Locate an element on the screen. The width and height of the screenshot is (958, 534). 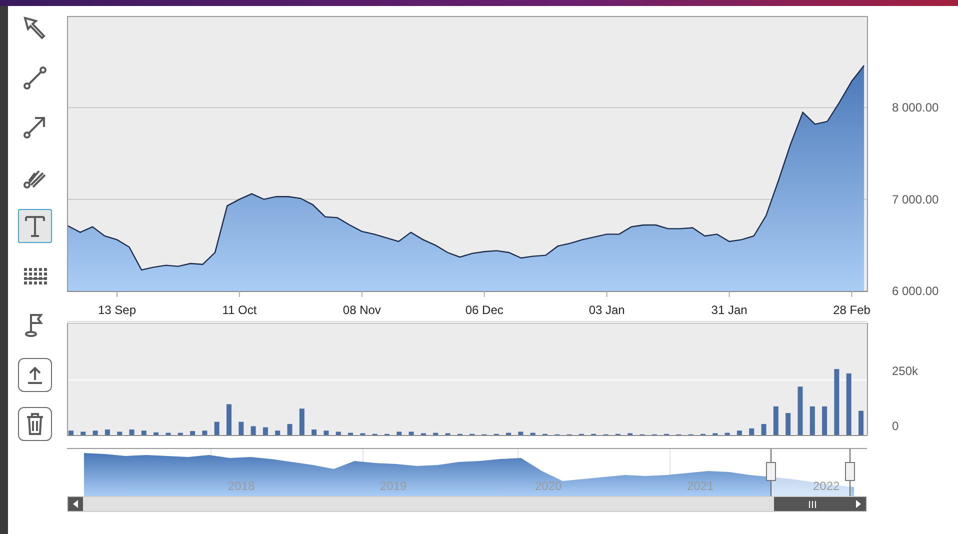
grip-icon is located at coordinates (812, 504).